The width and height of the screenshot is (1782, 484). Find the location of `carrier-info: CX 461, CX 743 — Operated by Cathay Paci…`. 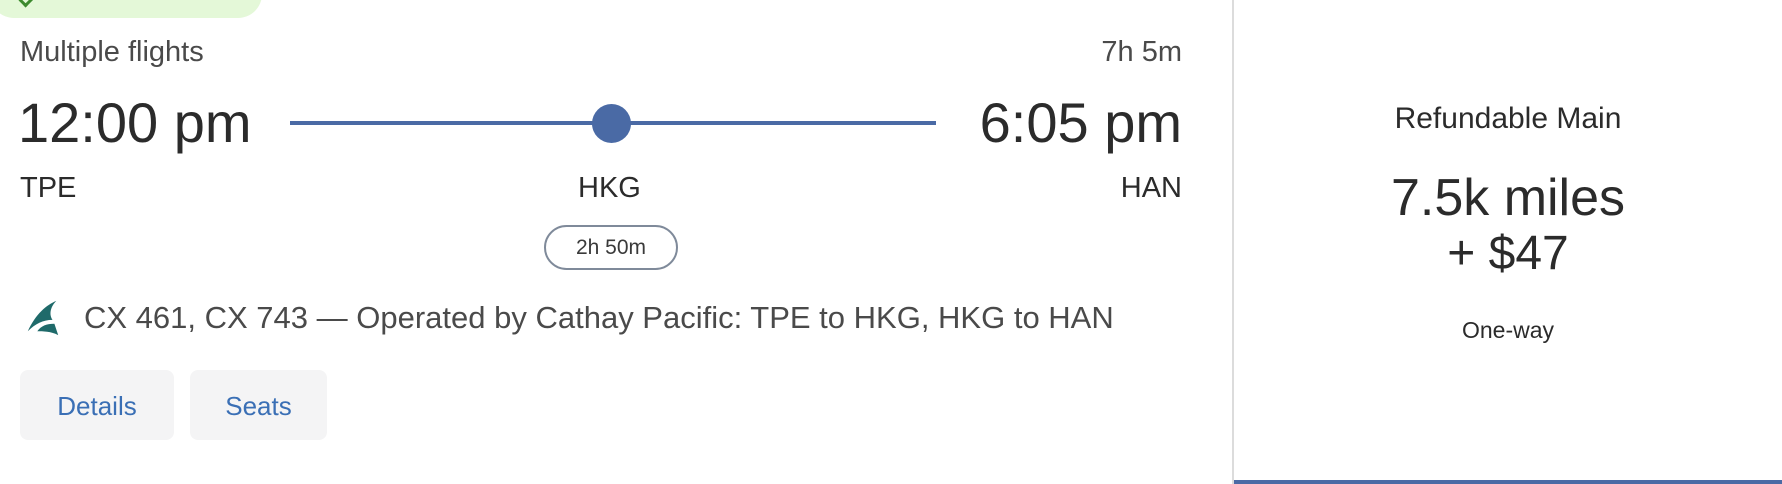

carrier-info: CX 461, CX 743 — Operated by Cathay Paci… is located at coordinates (569, 318).